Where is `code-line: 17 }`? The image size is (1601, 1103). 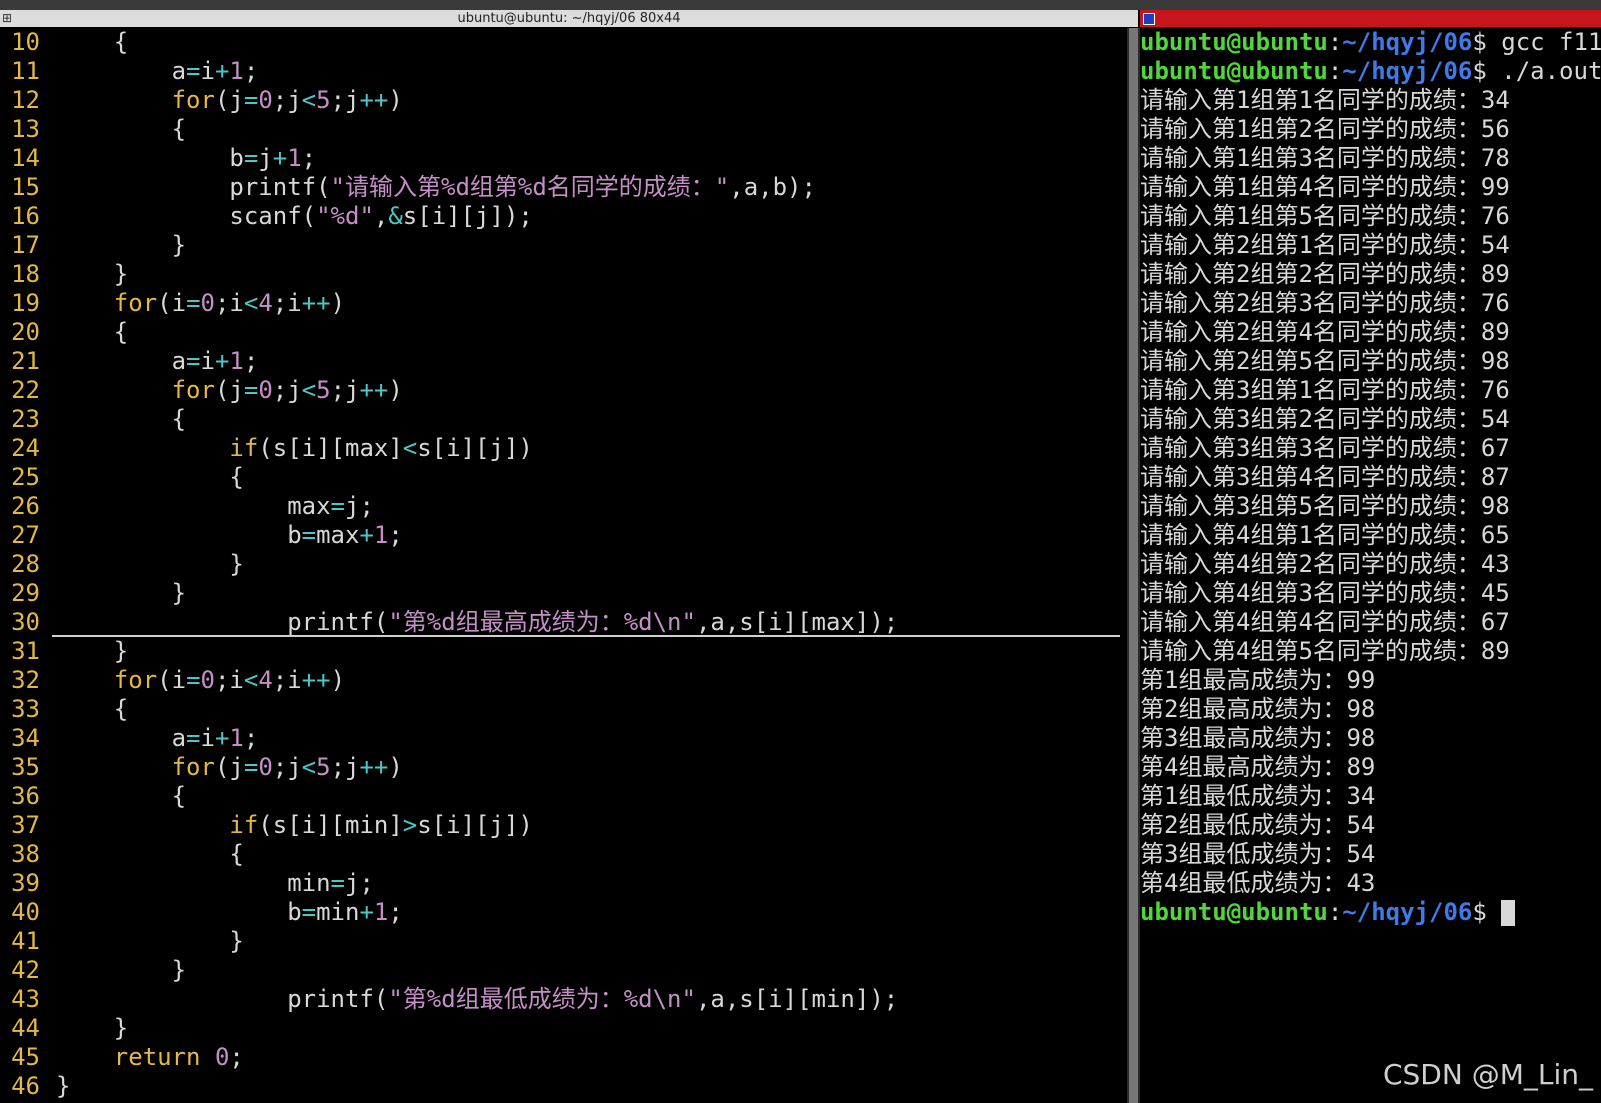 code-line: 17 } is located at coordinates (563, 245).